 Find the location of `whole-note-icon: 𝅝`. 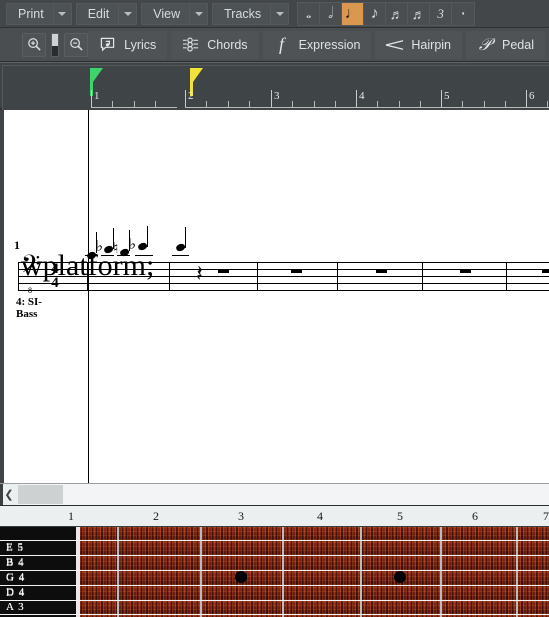

whole-note-icon: 𝅝 is located at coordinates (309, 13).